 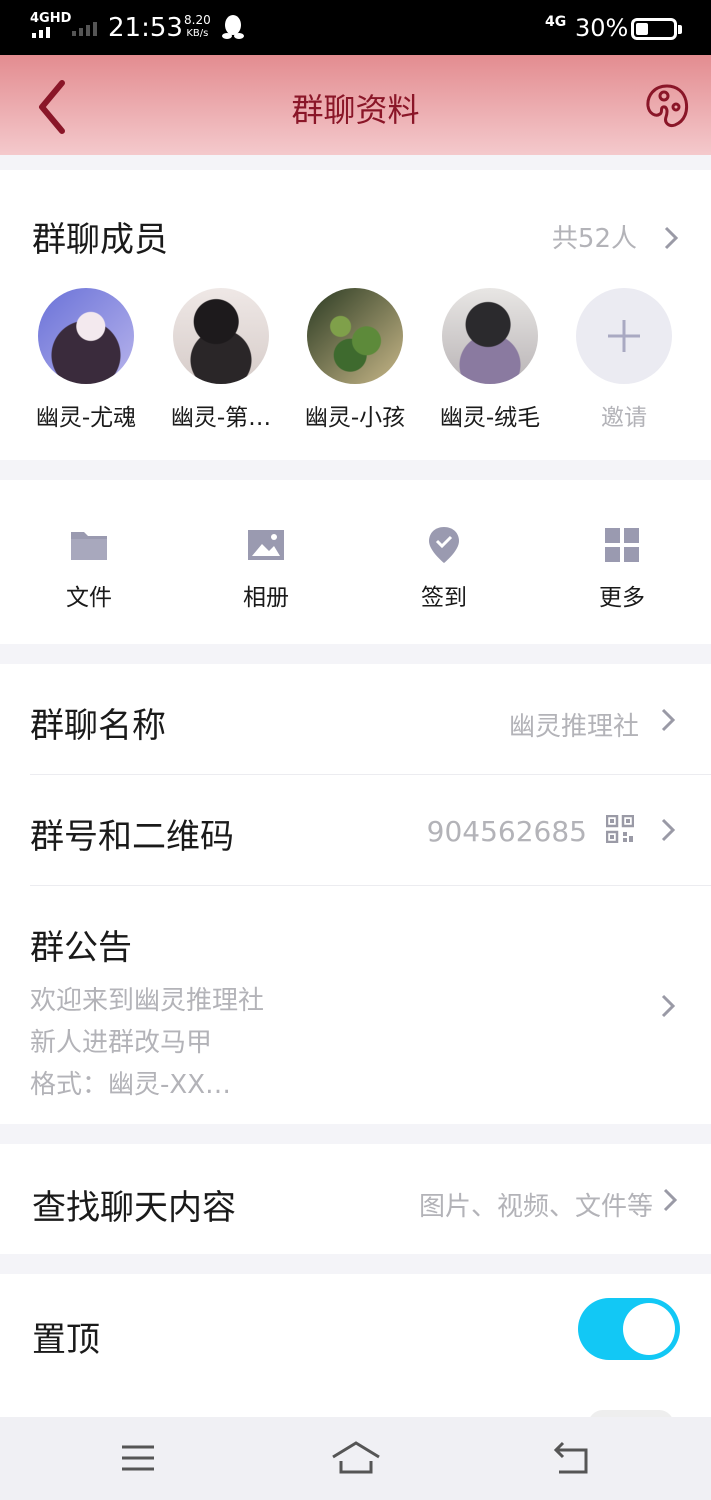 I want to click on folder-icon, so click(x=89, y=546).